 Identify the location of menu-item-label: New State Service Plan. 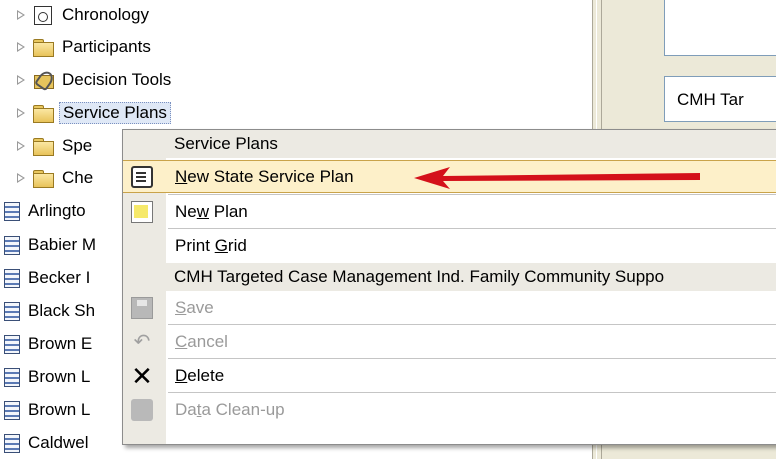
(264, 176).